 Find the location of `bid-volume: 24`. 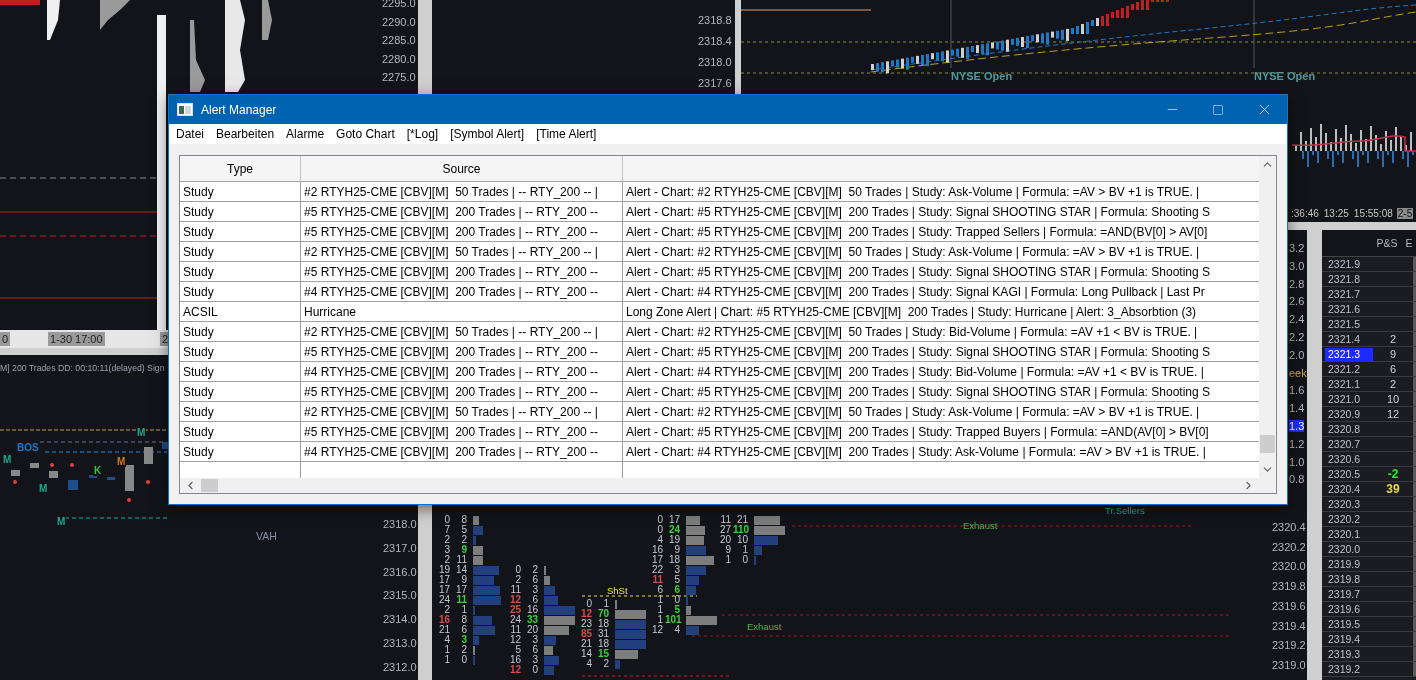

bid-volume: 24 is located at coordinates (514, 620).